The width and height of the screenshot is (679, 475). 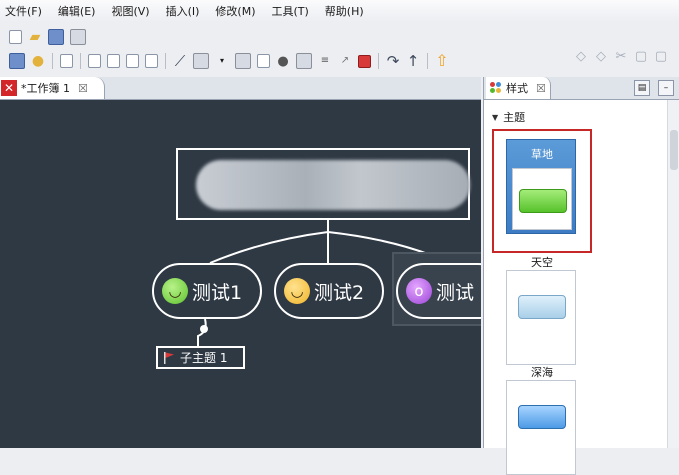 What do you see at coordinates (217, 292) in the screenshot?
I see `topic-label: 测试1` at bounding box center [217, 292].